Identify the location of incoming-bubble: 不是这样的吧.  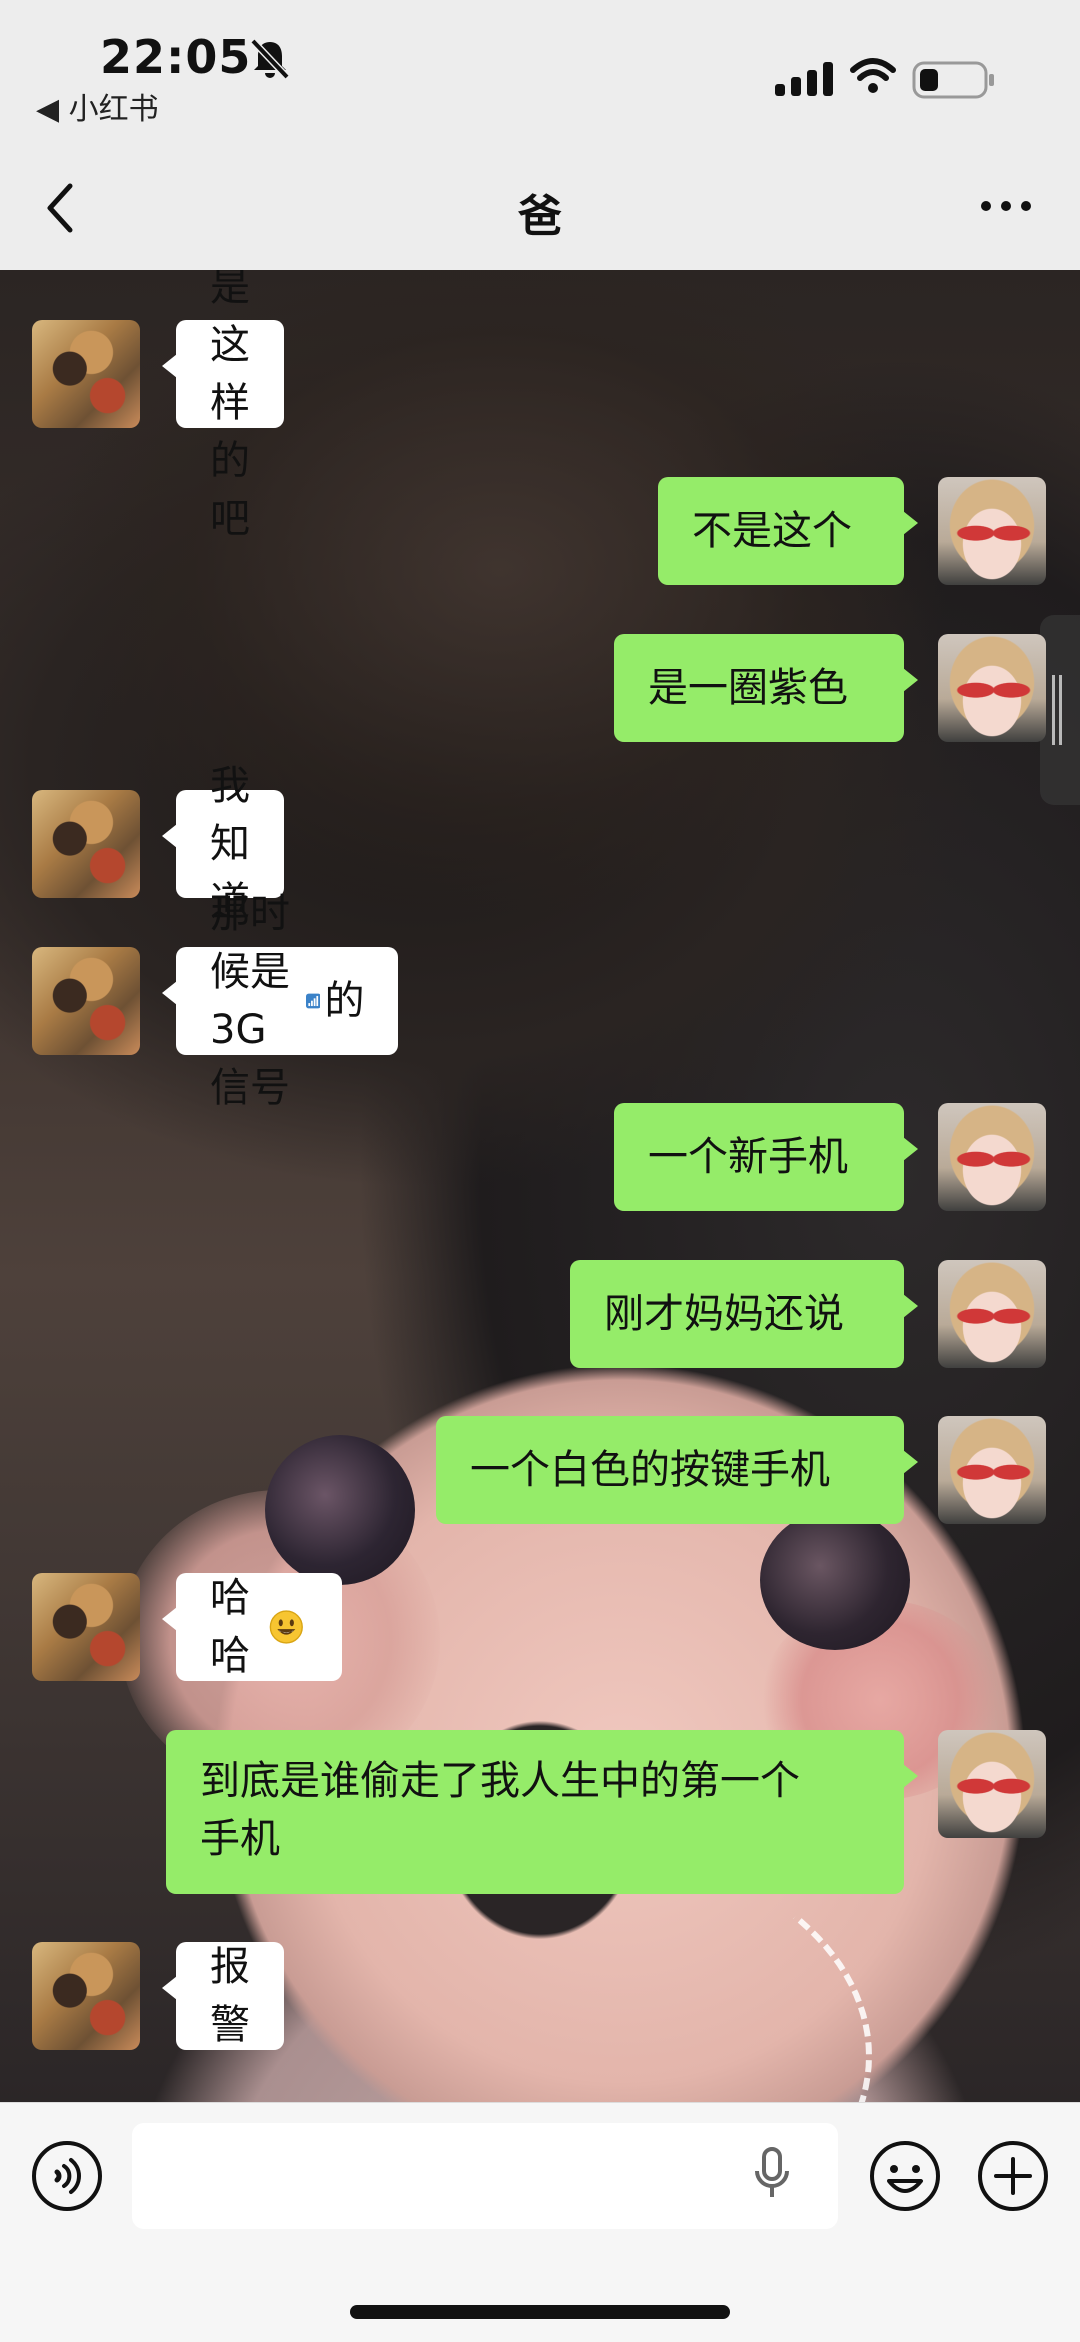
(223, 406).